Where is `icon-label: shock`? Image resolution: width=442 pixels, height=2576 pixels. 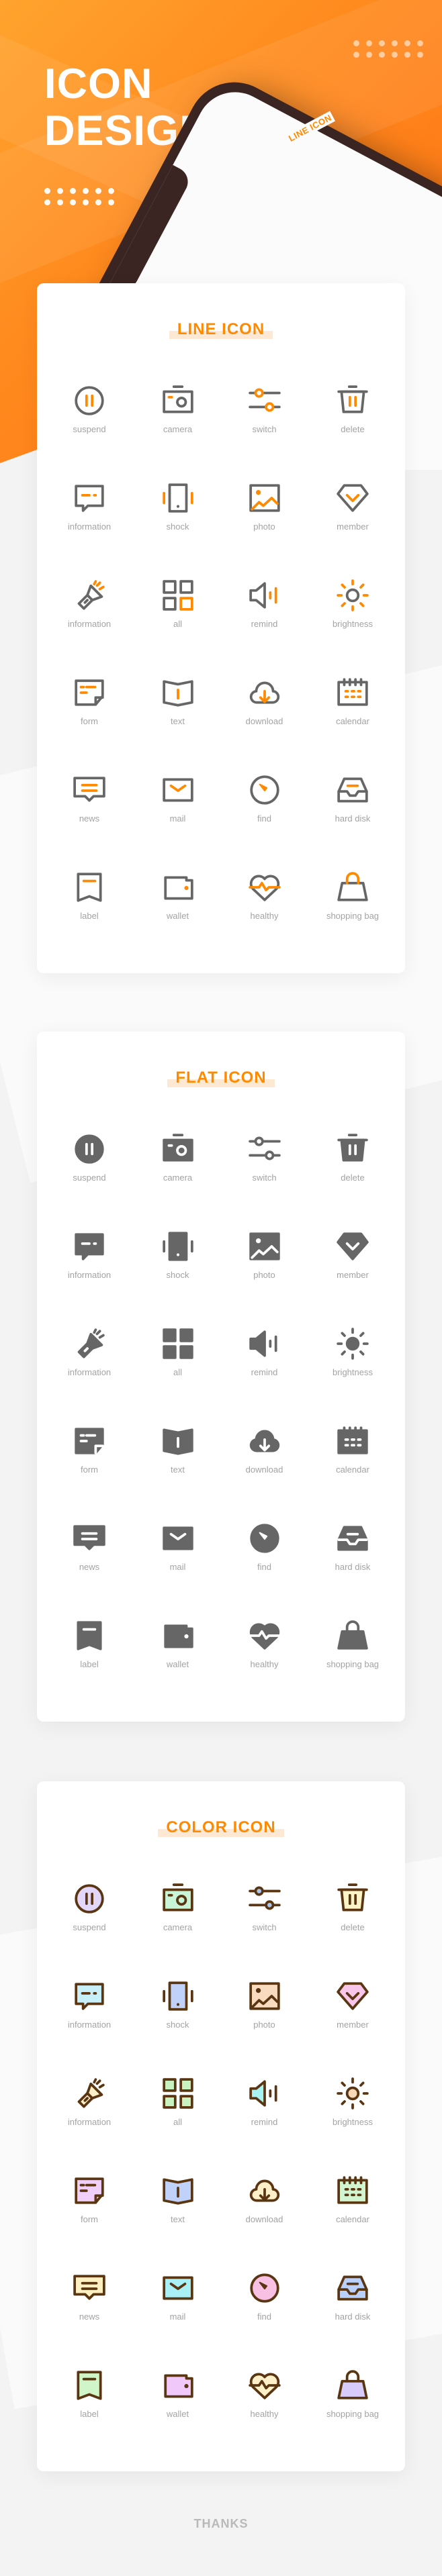
icon-label: shock is located at coordinates (177, 1275).